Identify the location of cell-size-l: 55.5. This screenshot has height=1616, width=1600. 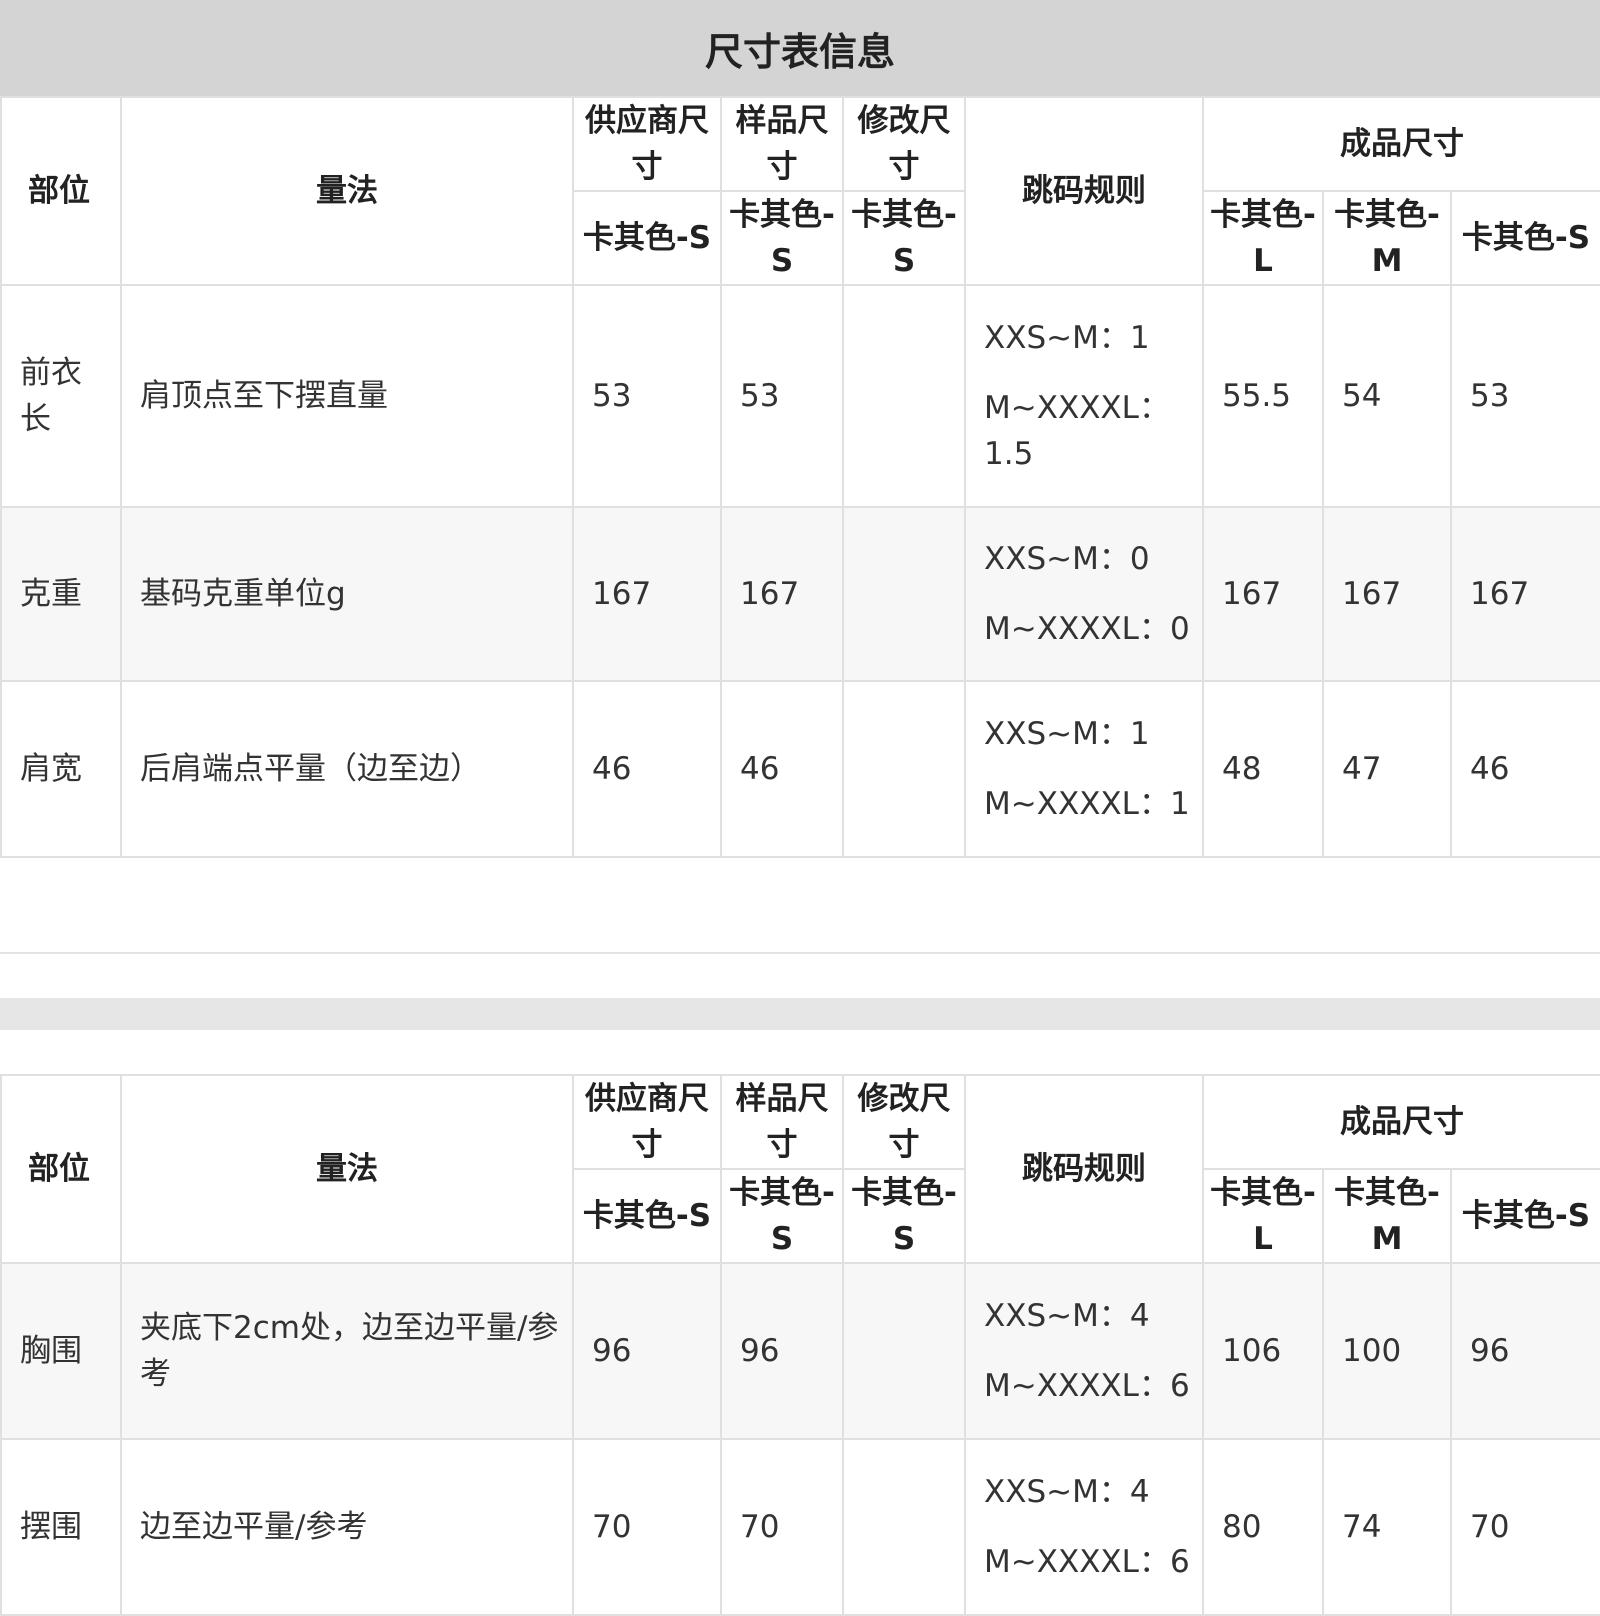
(1263, 396).